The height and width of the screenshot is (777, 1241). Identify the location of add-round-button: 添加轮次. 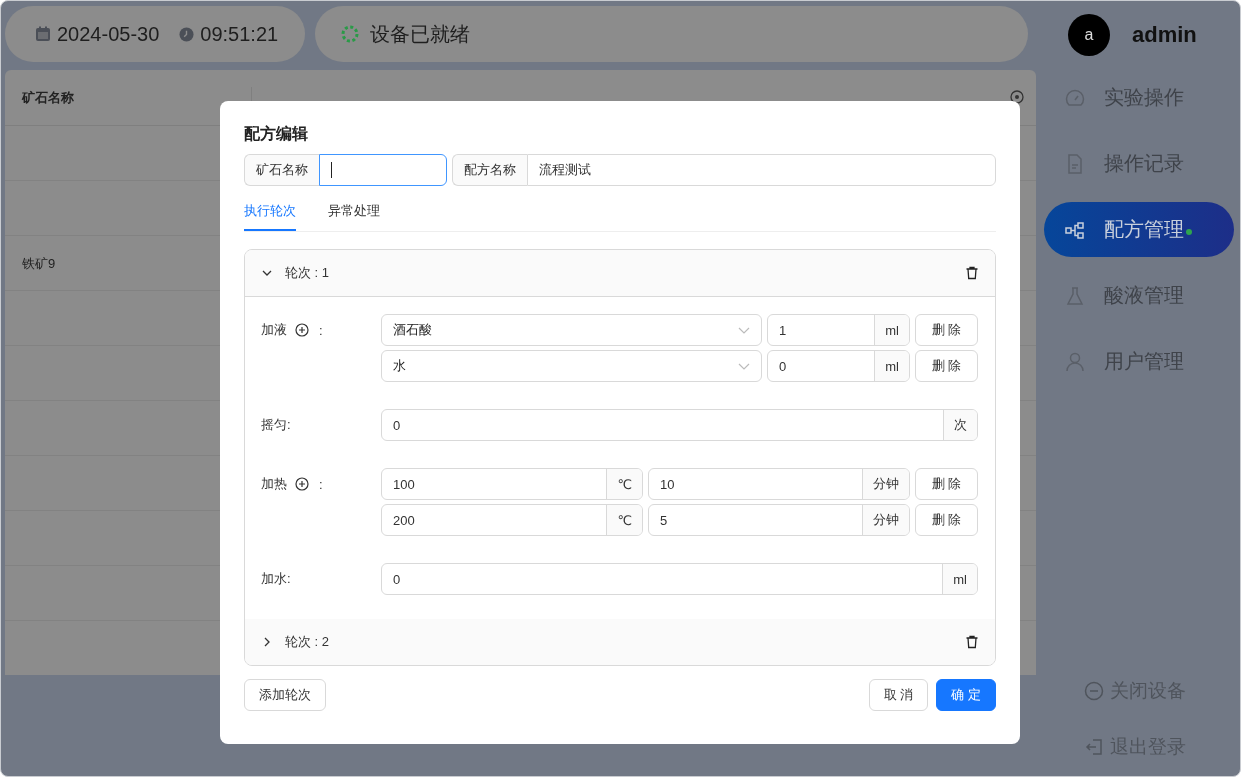
(285, 695).